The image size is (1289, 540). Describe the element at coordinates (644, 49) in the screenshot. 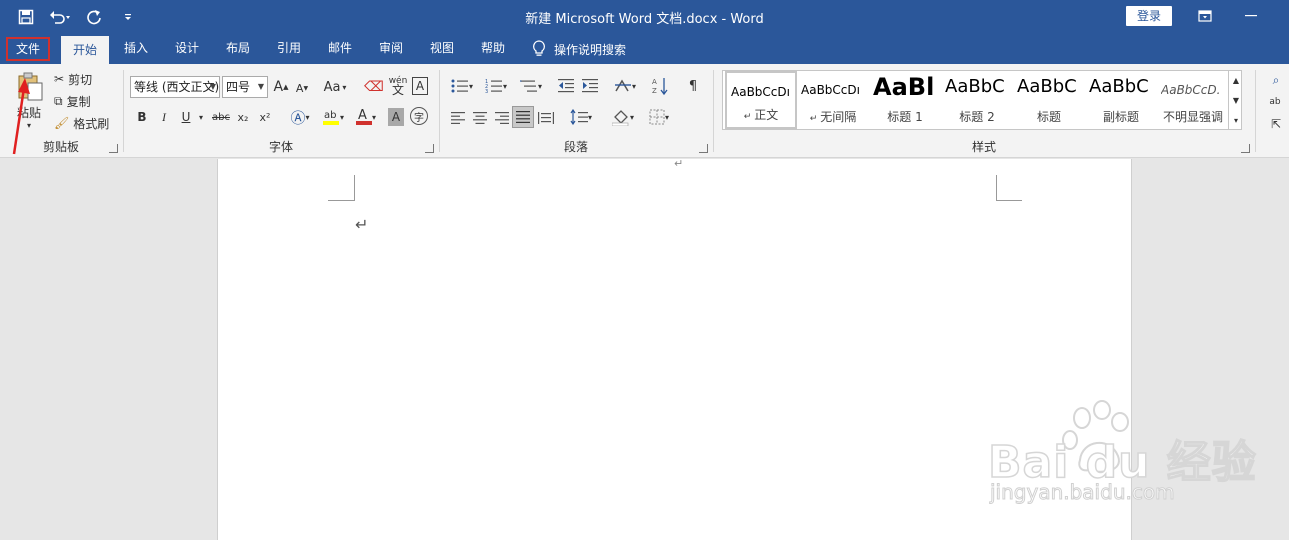

I see `ribbon-tabs: 文件 开始 插入 设计 布局 引用 邮件 审阅 视图 帮助 操作说明搜索` at that location.